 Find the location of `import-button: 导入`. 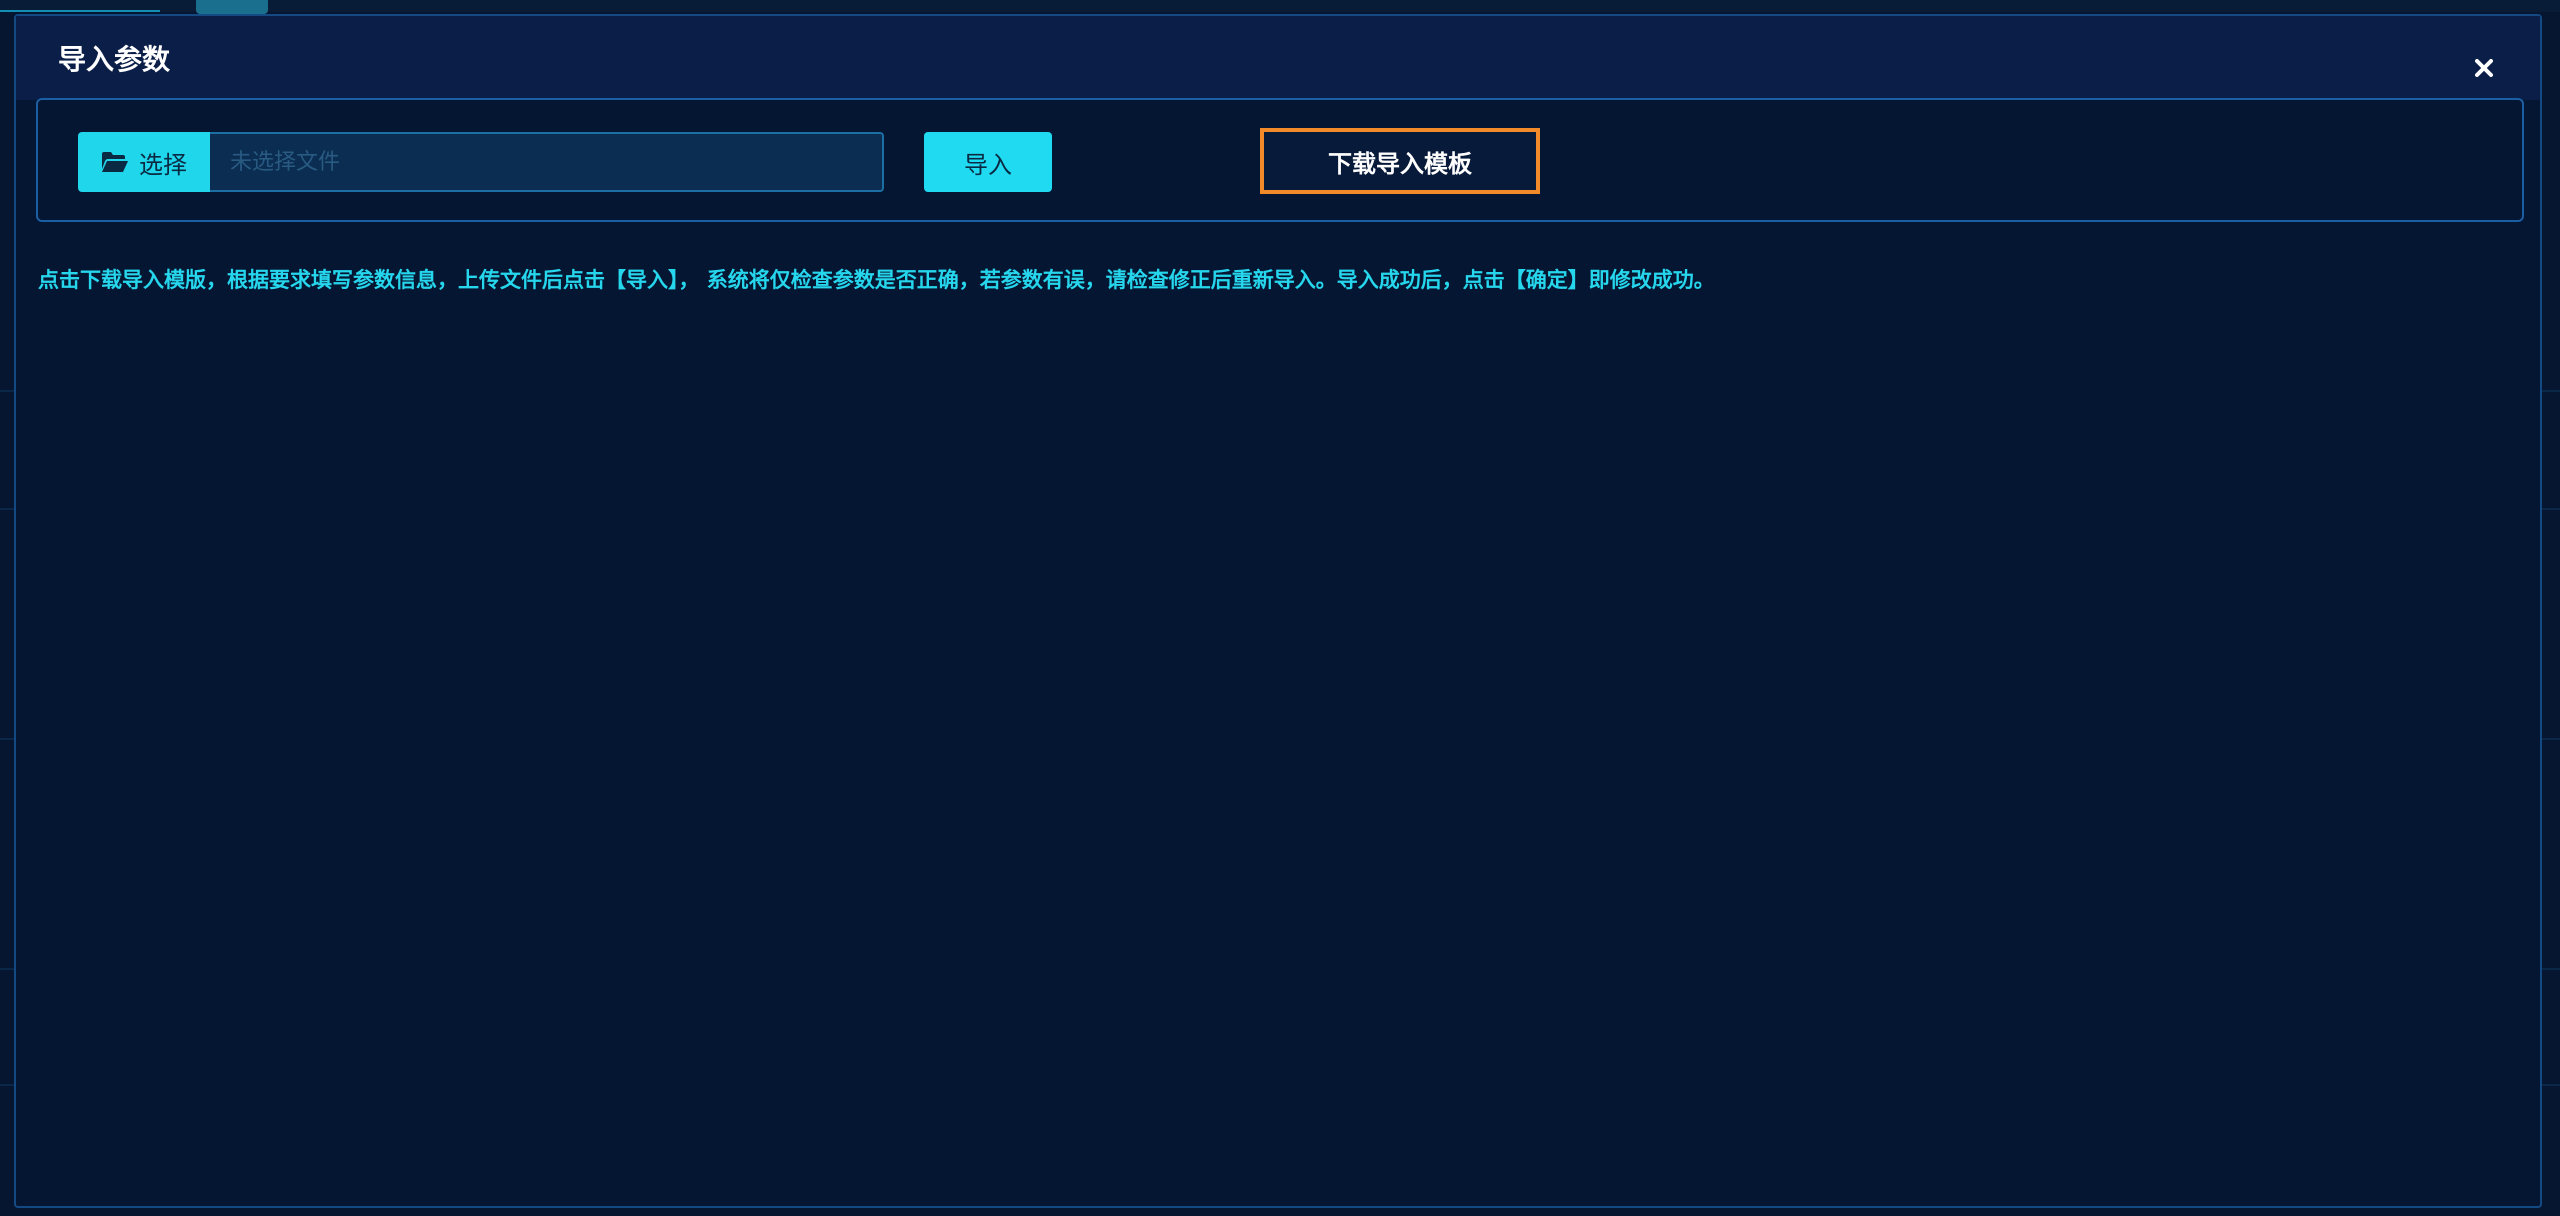

import-button: 导入 is located at coordinates (988, 162).